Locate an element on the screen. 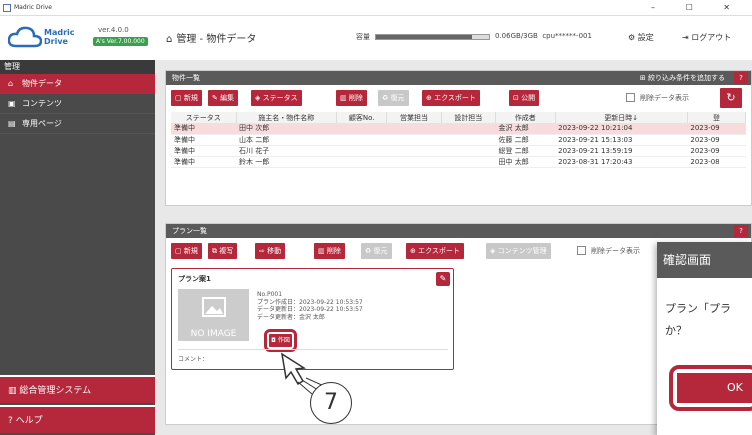 The image size is (752, 435). table-row: 準備中 山本 二郎 佐藤 二郎 2023-09-21 15:13:03 2023-09 is located at coordinates (458, 140).